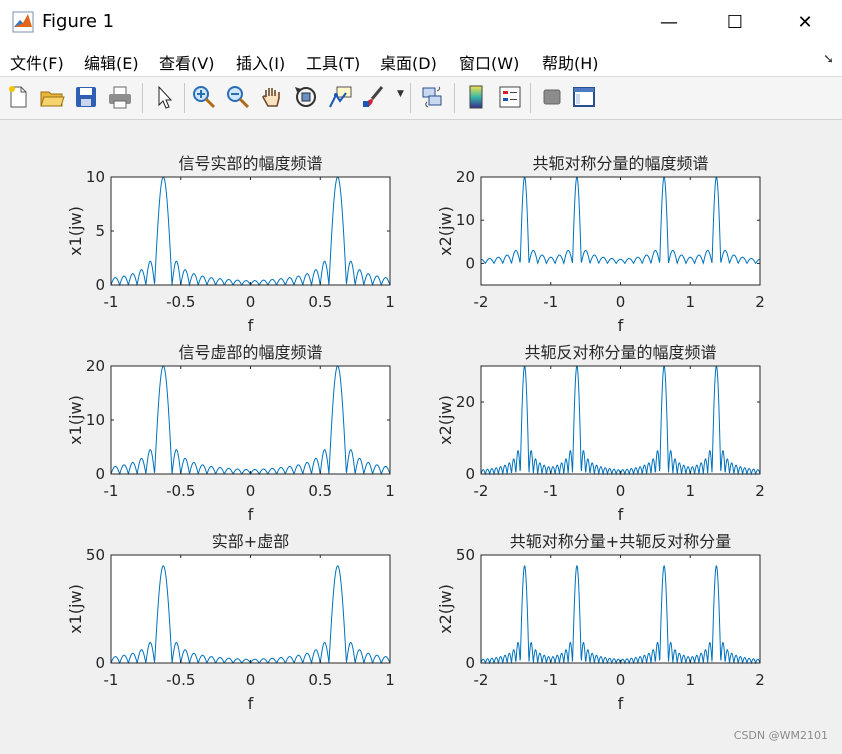  I want to click on new-figure-icon, so click(18, 97).